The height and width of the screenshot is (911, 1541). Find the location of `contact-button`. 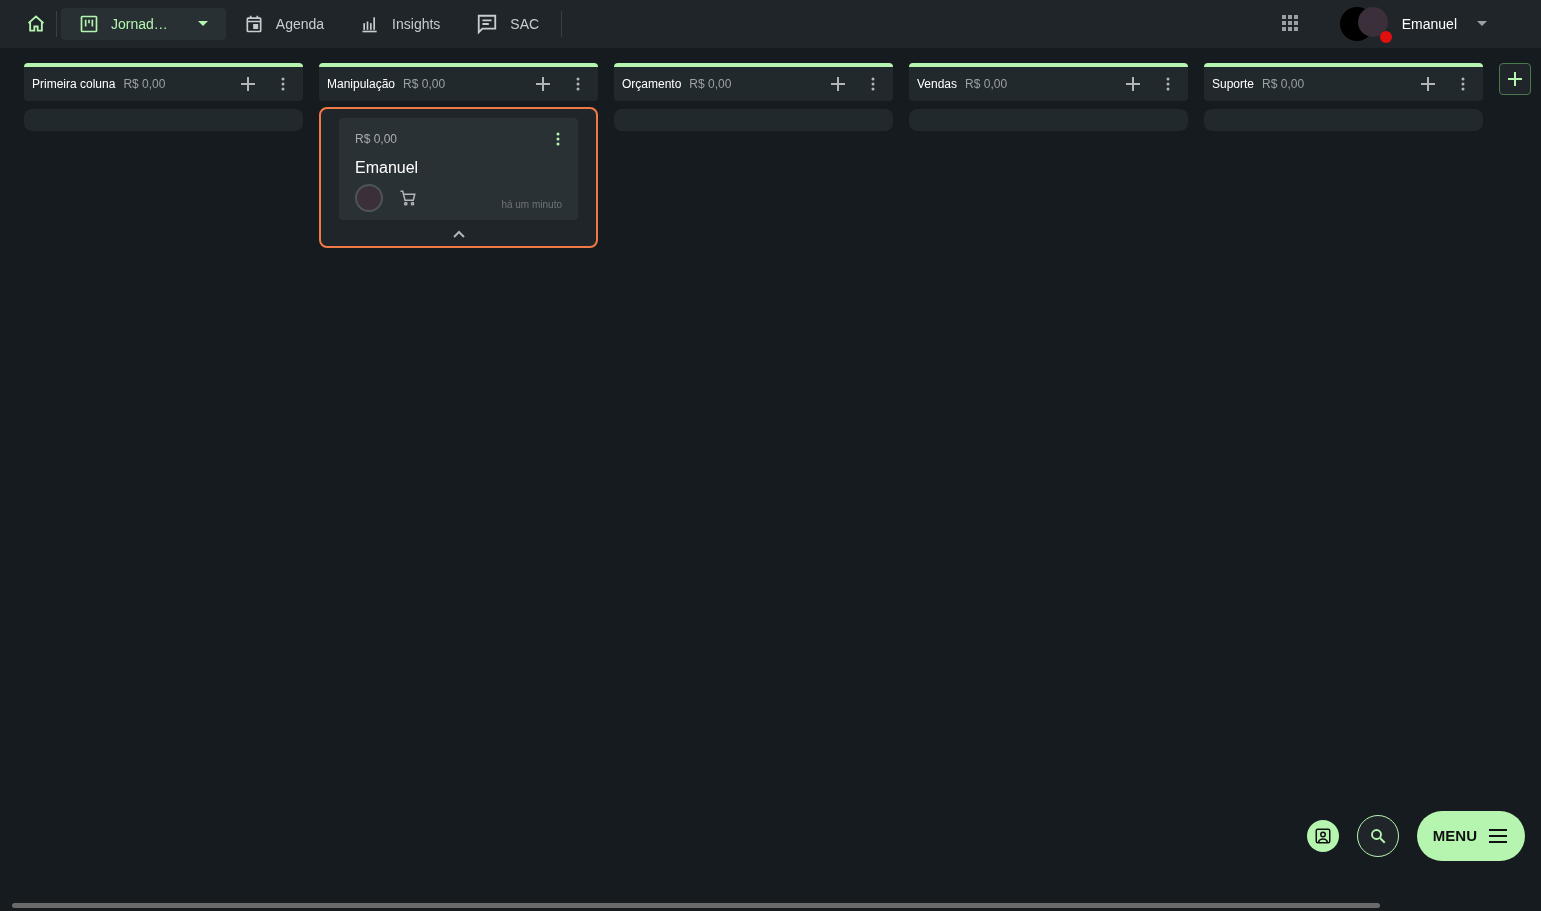

contact-button is located at coordinates (1322, 836).